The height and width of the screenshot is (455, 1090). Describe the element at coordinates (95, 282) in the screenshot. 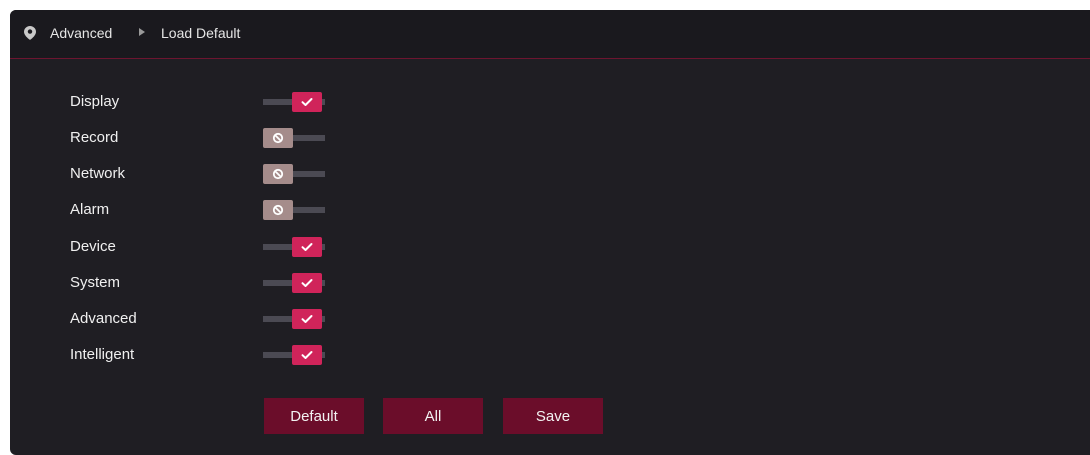

I see `option-label: System` at that location.